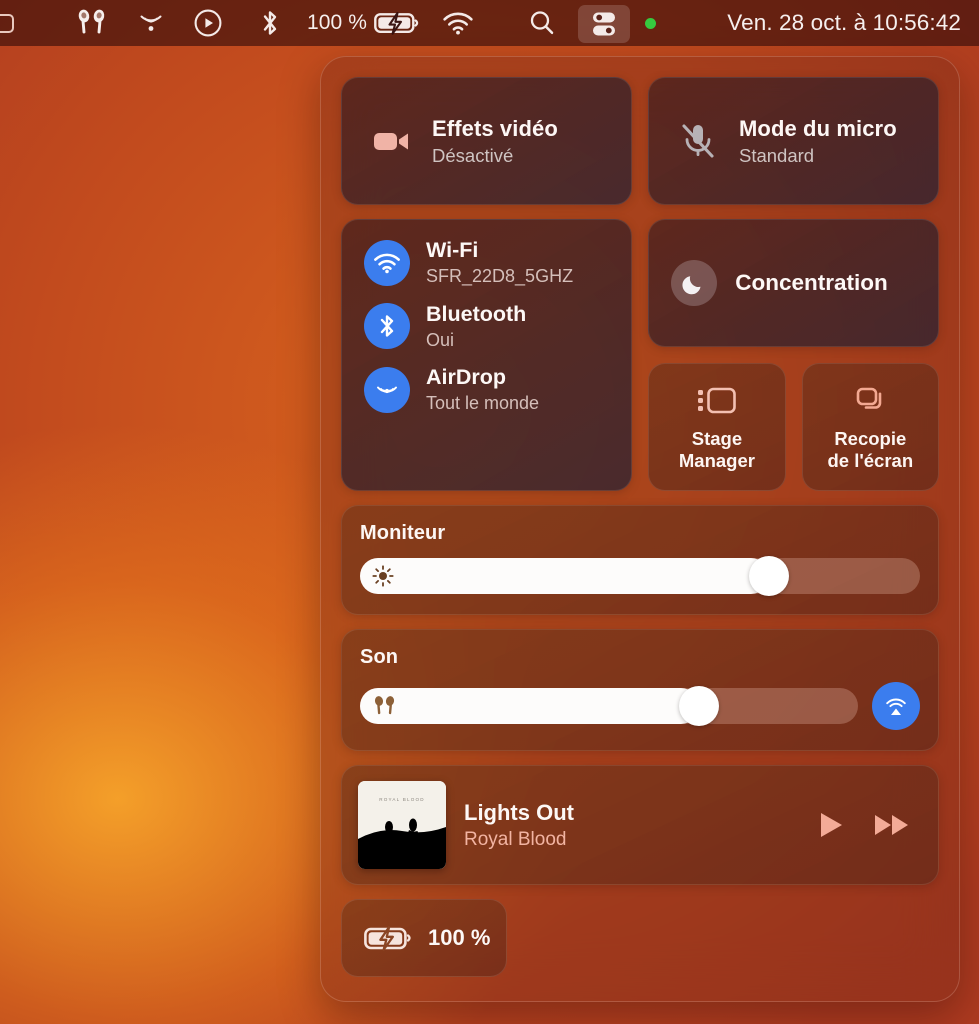  I want to click on airdrop-visibility: Tout le monde, so click(483, 403).